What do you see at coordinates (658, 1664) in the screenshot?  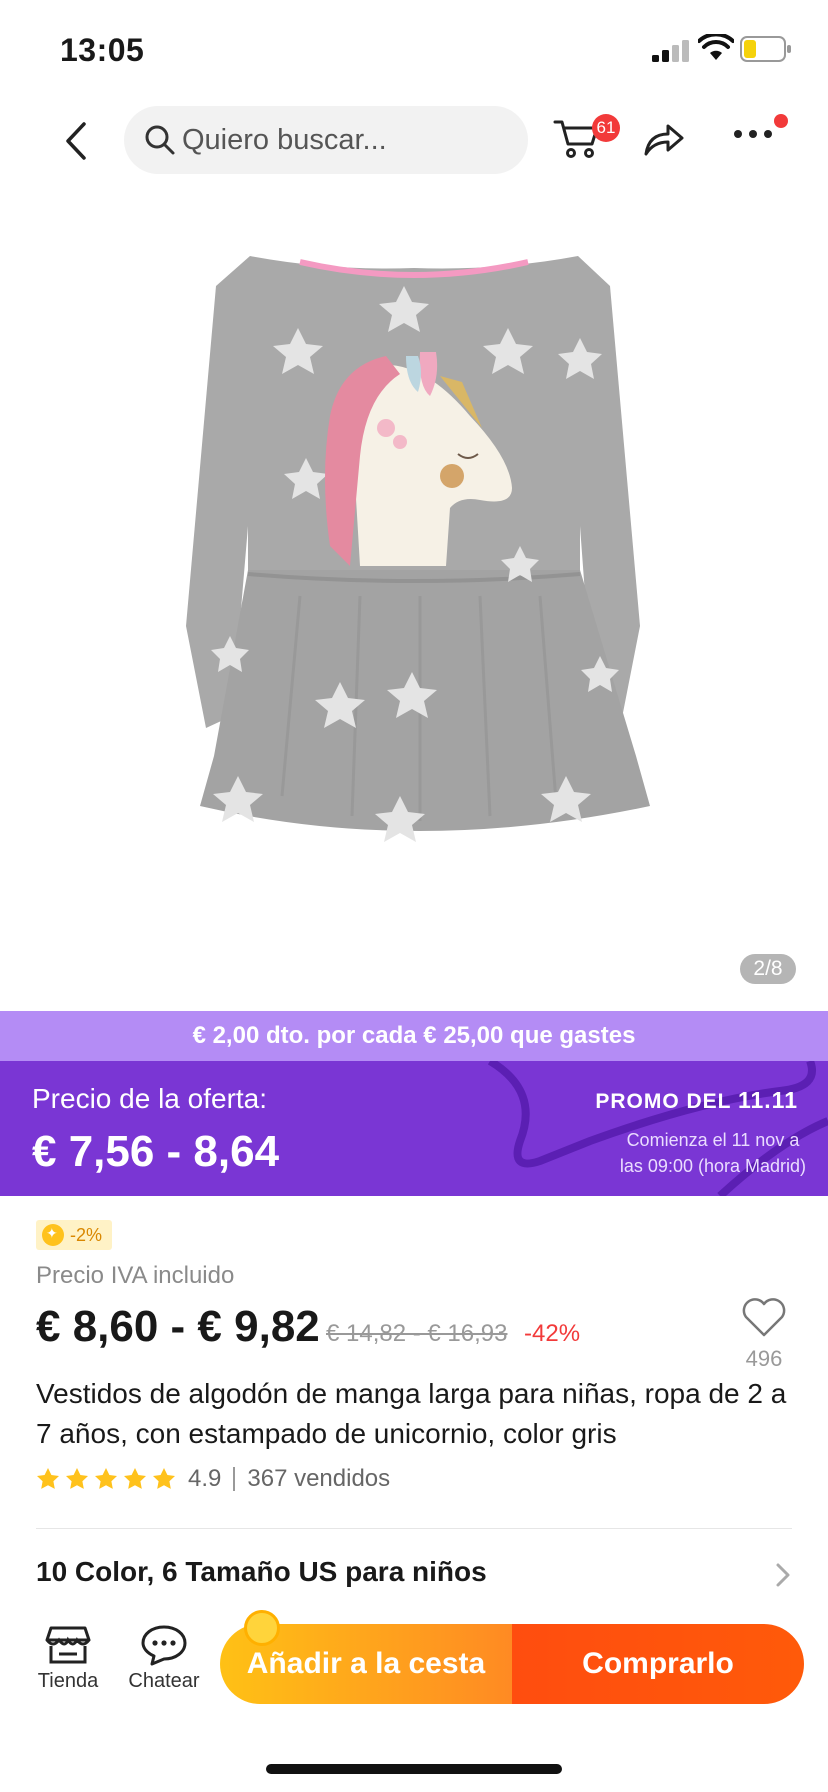 I see `buy-now-button: Comprarlo` at bounding box center [658, 1664].